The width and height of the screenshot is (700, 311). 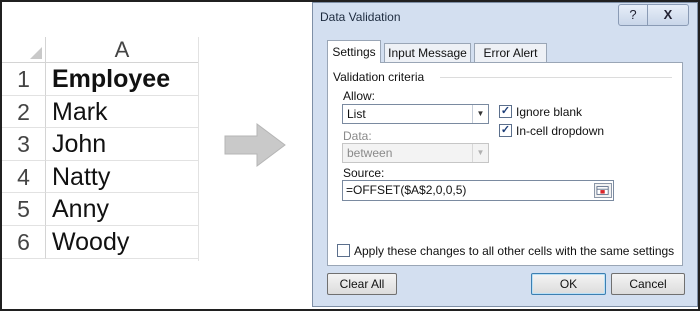 I want to click on row-number: 4, so click(x=24, y=177).